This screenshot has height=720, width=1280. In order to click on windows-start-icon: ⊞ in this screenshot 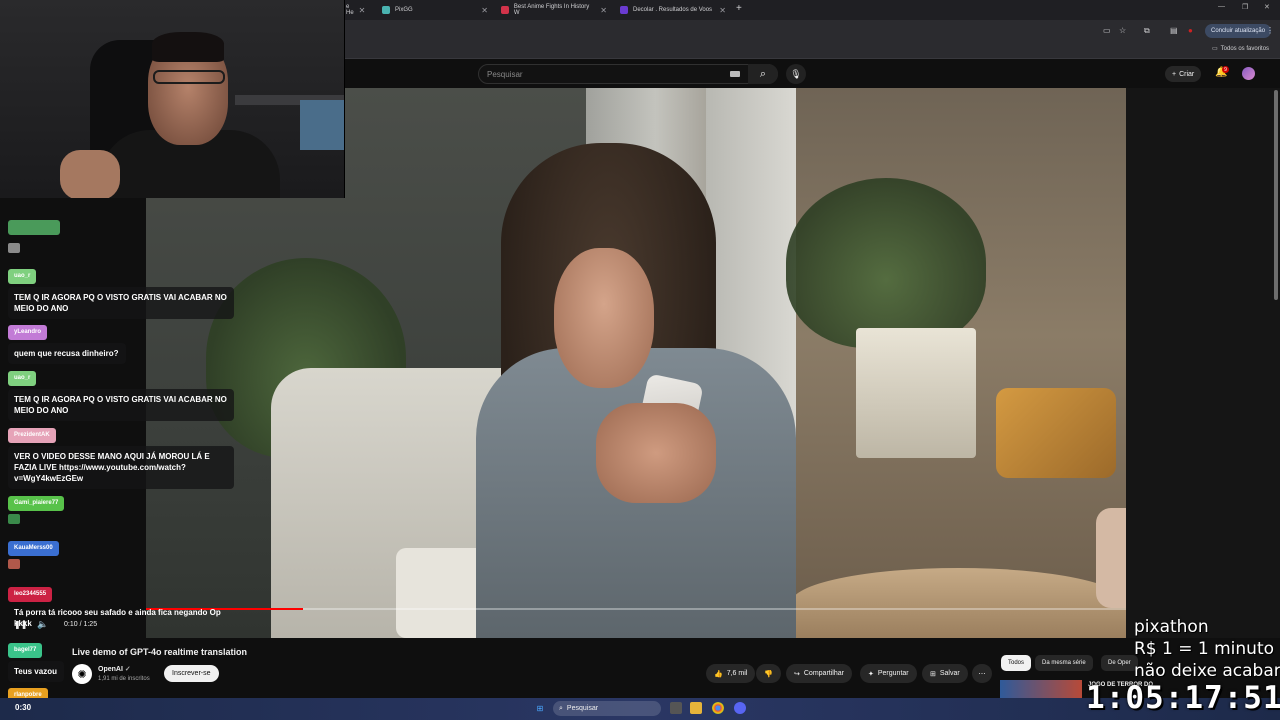, I will do `click(540, 708)`.